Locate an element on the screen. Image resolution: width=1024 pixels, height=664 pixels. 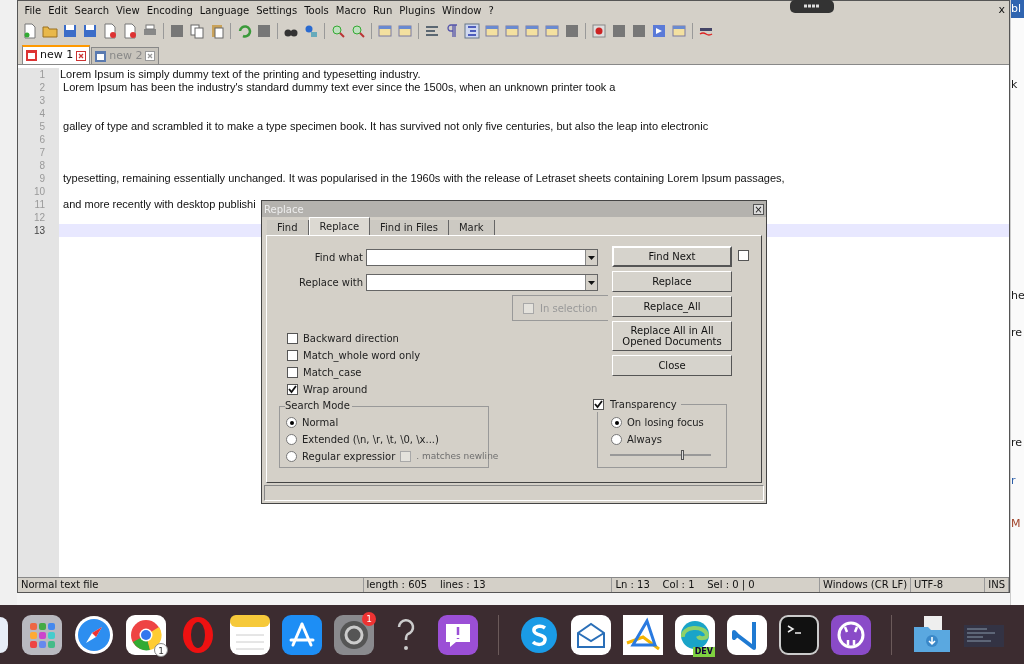
dialog-button: Close is located at coordinates (672, 365).